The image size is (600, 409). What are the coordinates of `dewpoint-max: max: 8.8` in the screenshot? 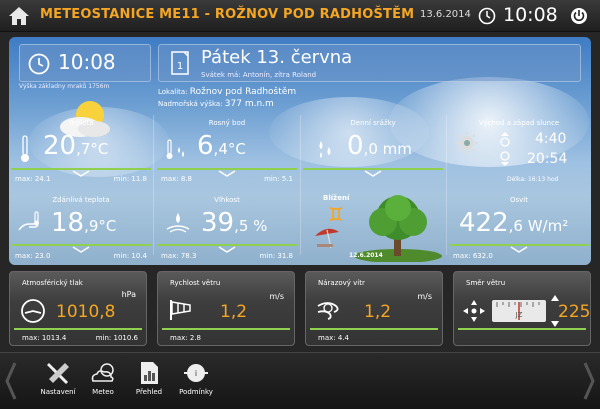 It's located at (176, 179).